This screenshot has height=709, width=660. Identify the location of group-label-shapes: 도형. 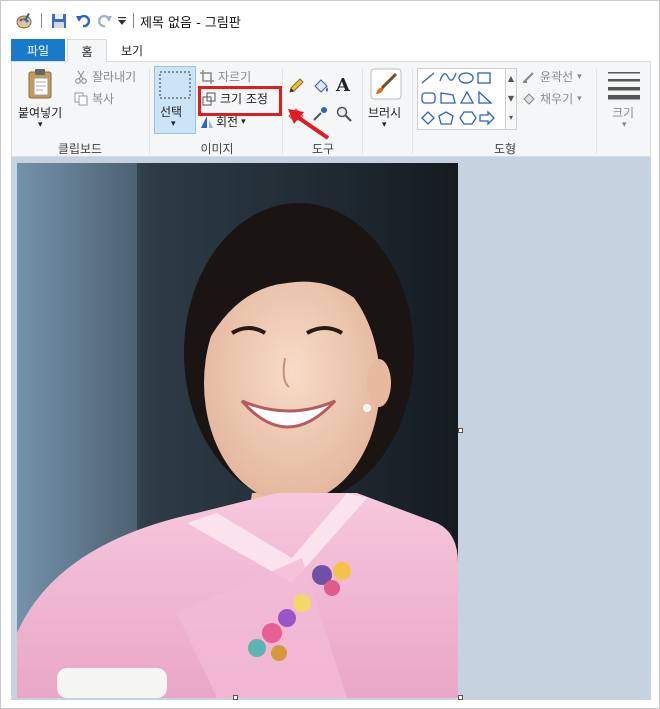
(505, 149).